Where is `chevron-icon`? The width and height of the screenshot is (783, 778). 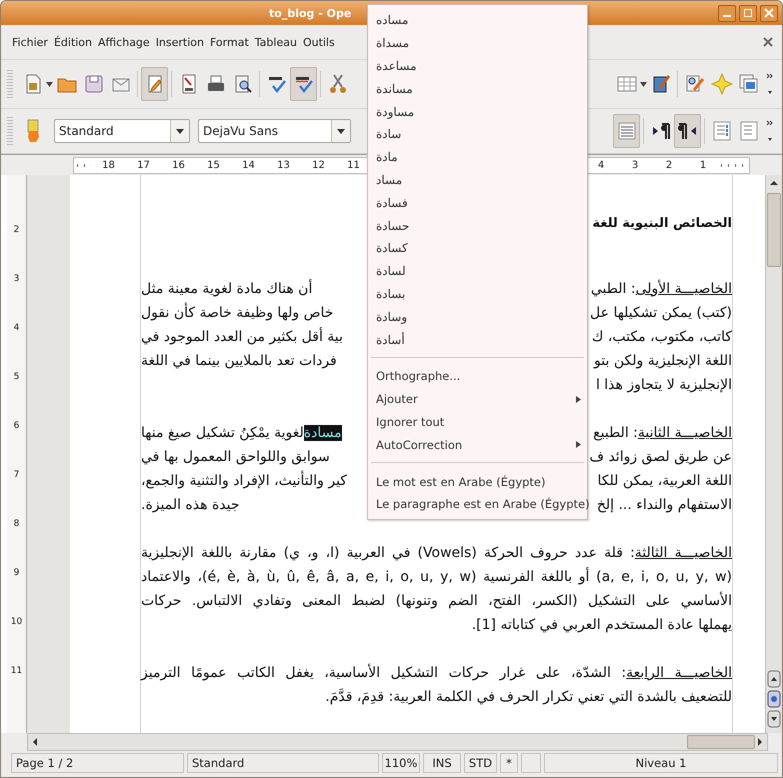 chevron-icon is located at coordinates (770, 131).